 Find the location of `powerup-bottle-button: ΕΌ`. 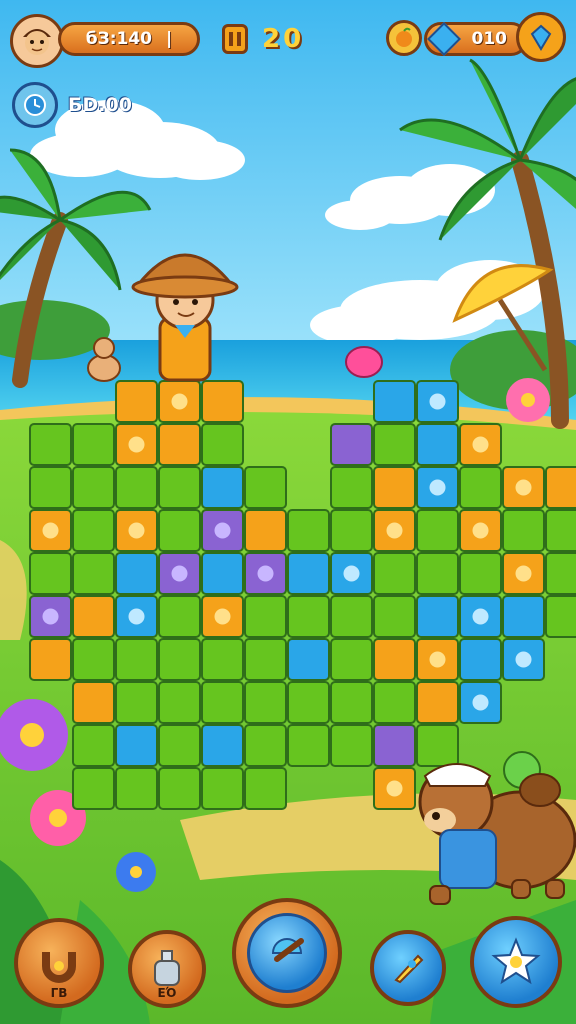

powerup-bottle-button: ΕΌ is located at coordinates (167, 969).